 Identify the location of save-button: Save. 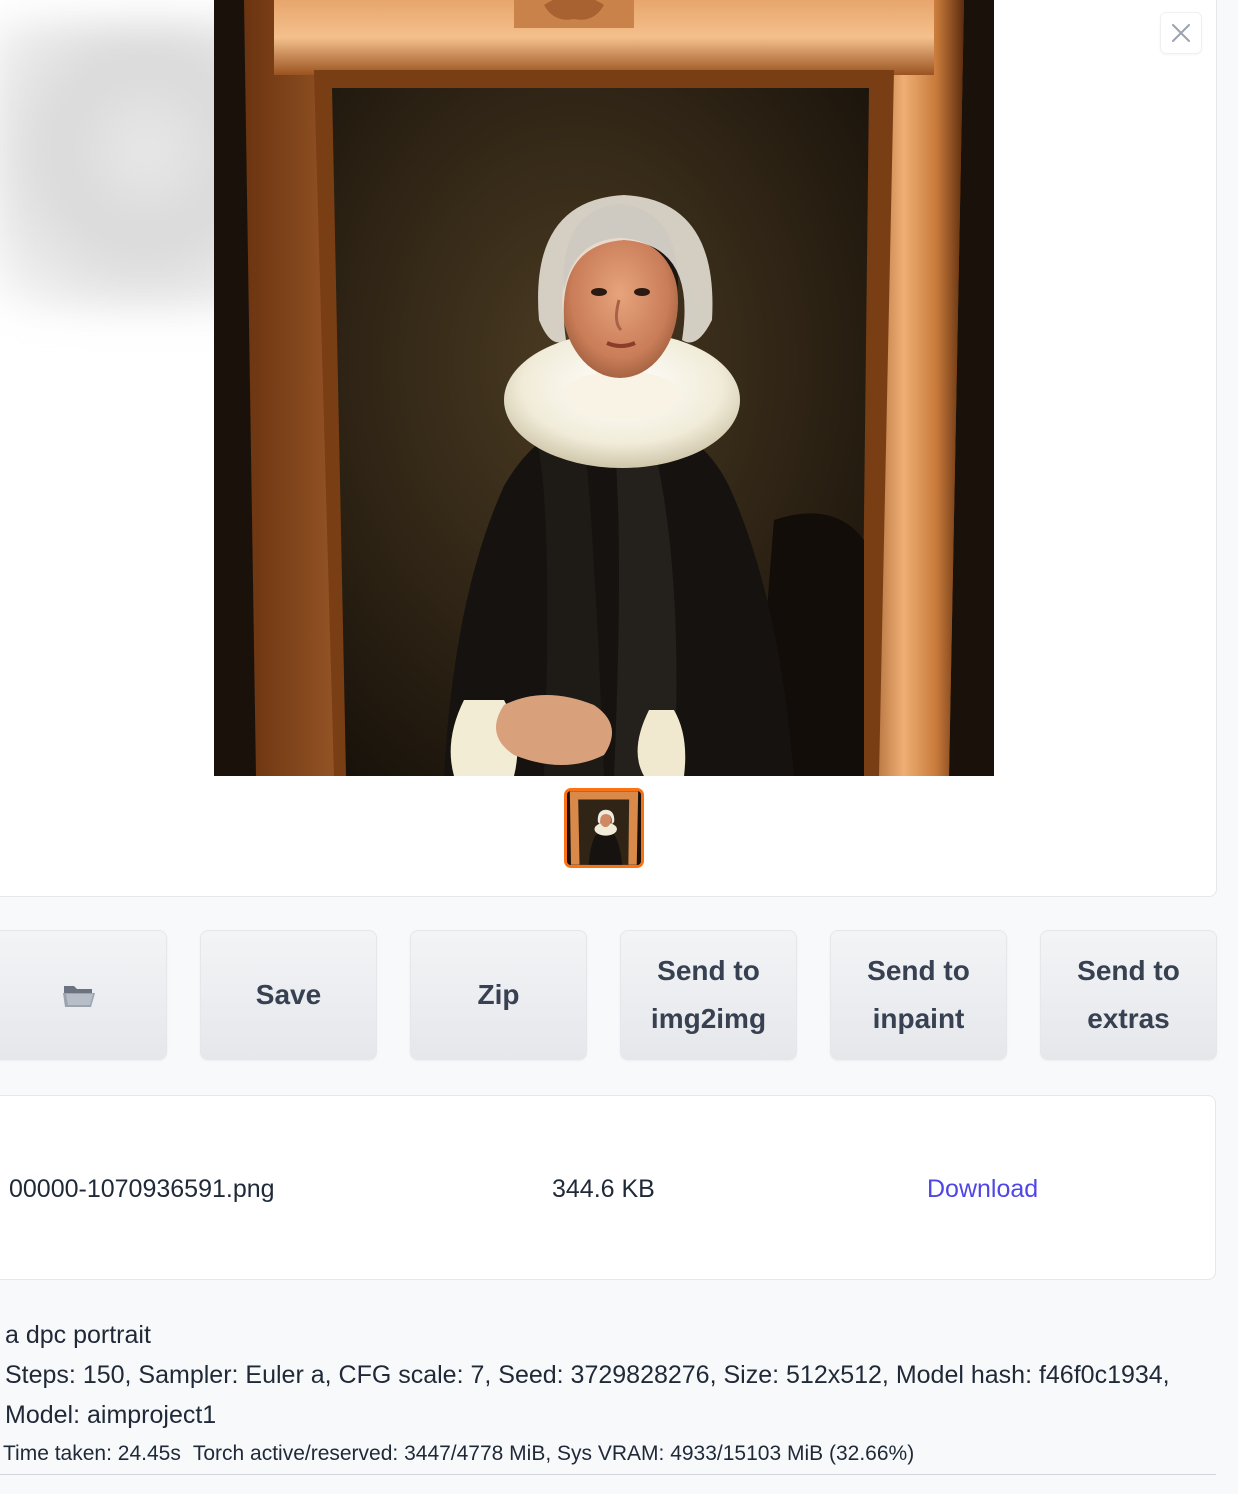
(288, 995).